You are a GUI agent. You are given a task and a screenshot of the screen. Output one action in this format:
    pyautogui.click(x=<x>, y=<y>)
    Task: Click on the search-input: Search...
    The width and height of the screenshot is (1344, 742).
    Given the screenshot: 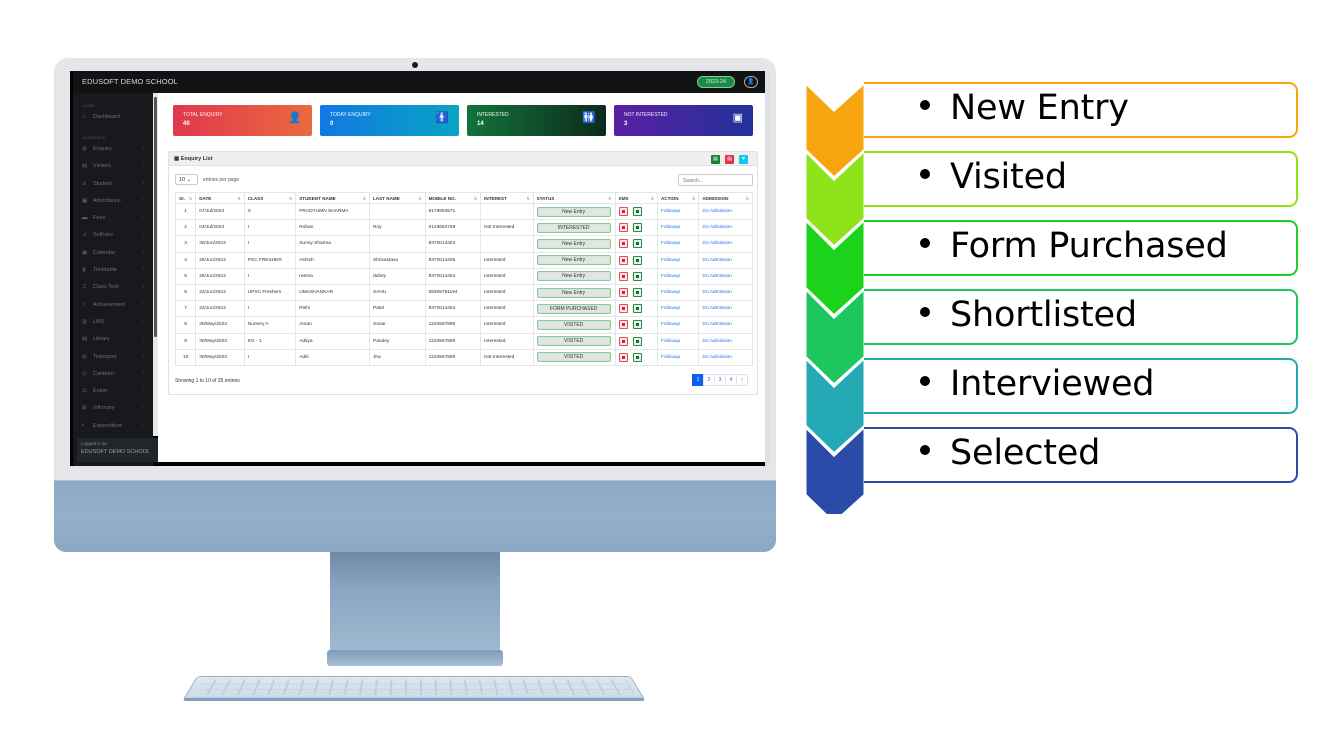 What is the action you would take?
    pyautogui.click(x=715, y=180)
    